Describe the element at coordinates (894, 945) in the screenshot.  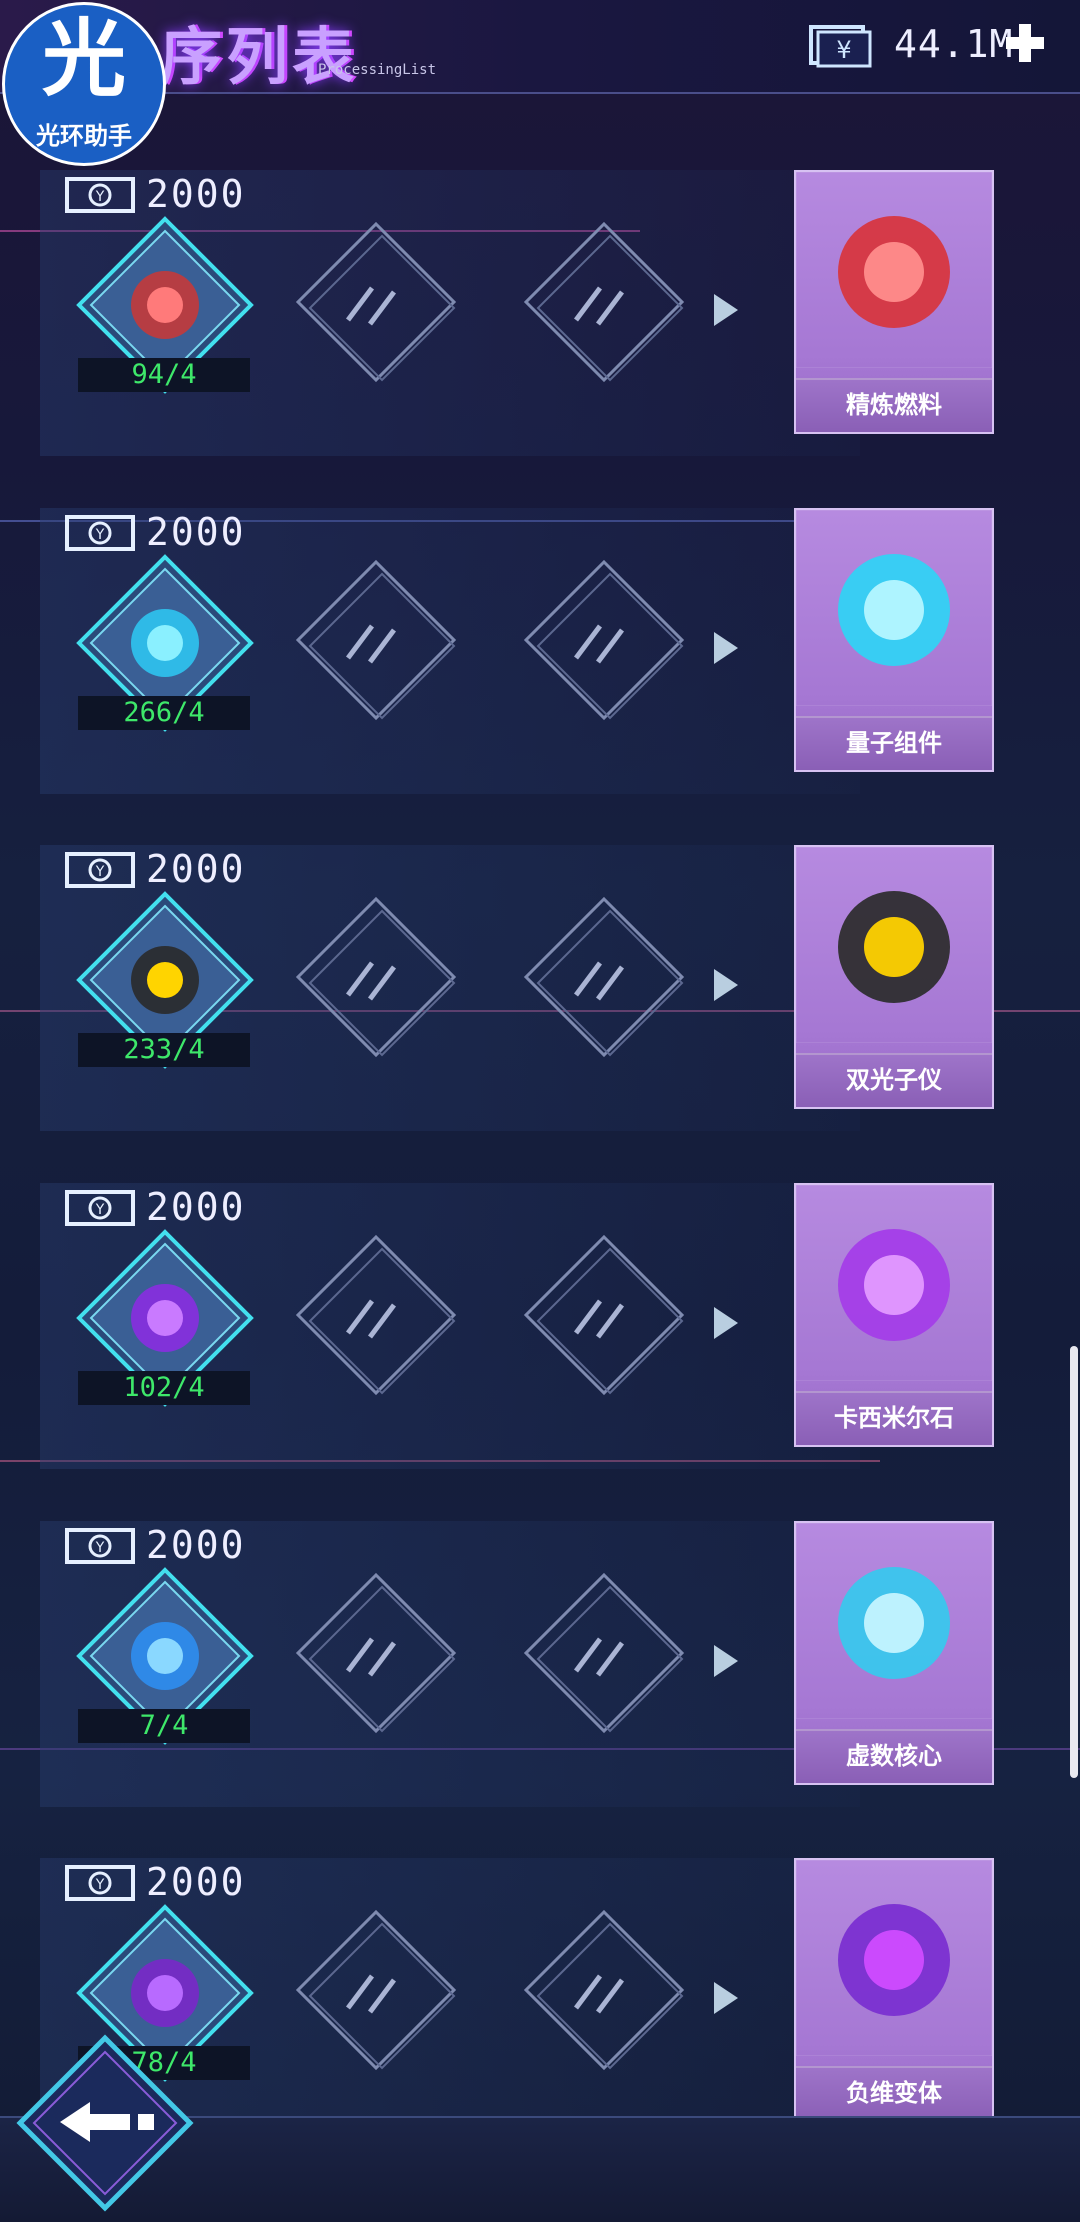
I see `dual-photon-pyramid-icon` at that location.